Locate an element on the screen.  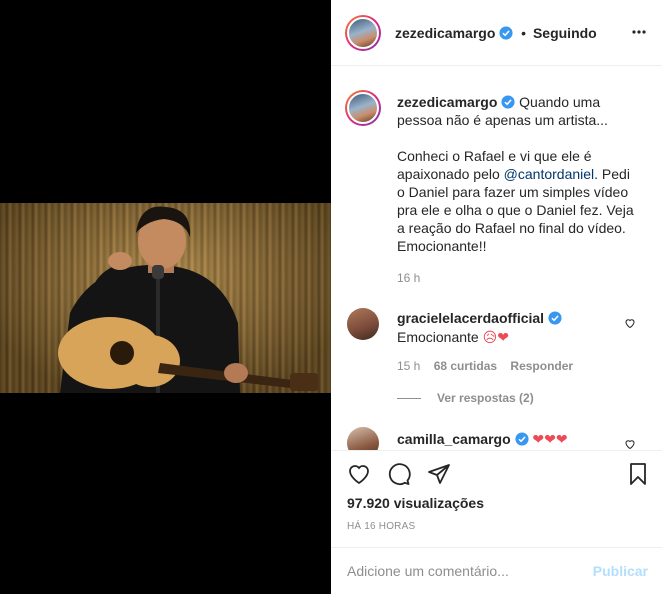
author-username: zezedicamargo is located at coordinates (445, 33).